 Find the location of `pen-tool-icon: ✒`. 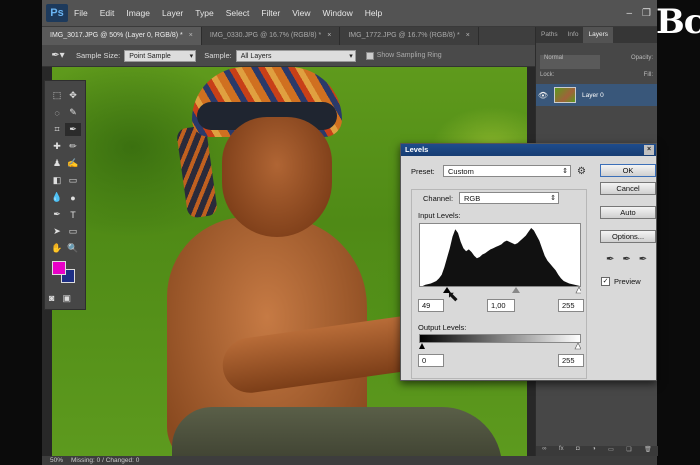

pen-tool-icon: ✒ is located at coordinates (57, 214).